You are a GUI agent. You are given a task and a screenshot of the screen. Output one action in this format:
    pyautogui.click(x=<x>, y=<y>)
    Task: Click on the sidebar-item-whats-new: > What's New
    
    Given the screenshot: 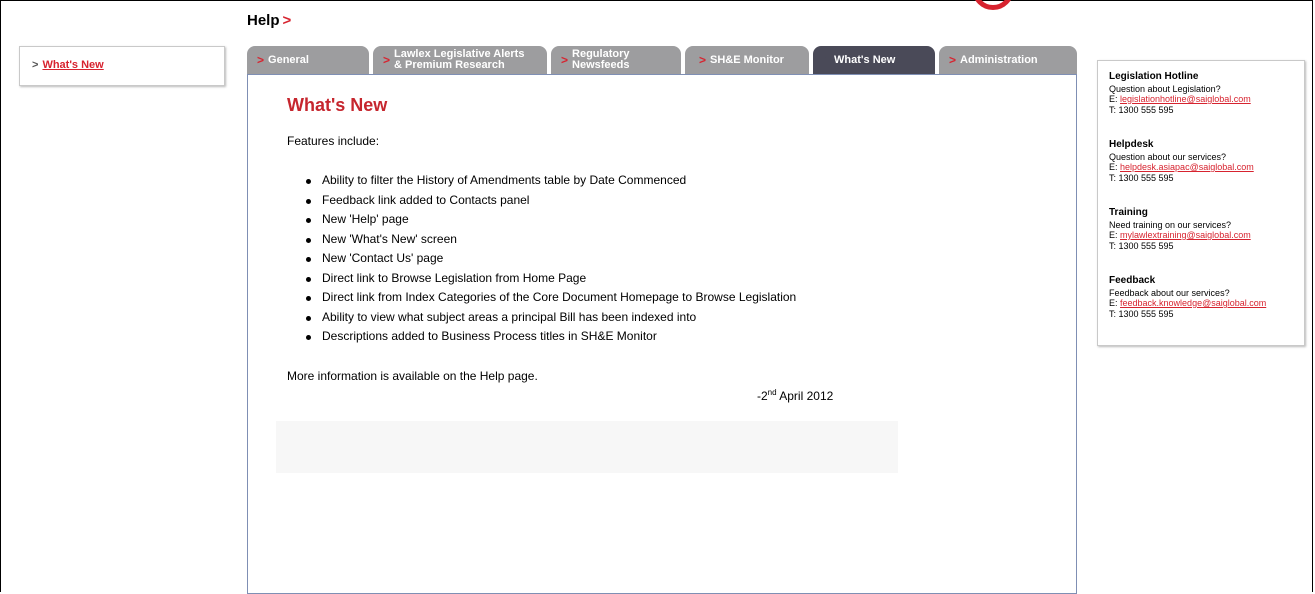 What is the action you would take?
    pyautogui.click(x=68, y=65)
    